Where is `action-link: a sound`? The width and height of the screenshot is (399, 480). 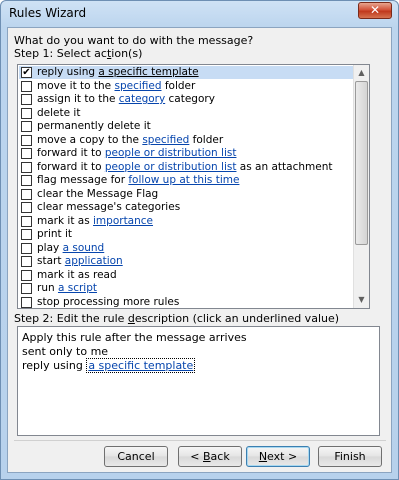 action-link: a sound is located at coordinates (84, 248).